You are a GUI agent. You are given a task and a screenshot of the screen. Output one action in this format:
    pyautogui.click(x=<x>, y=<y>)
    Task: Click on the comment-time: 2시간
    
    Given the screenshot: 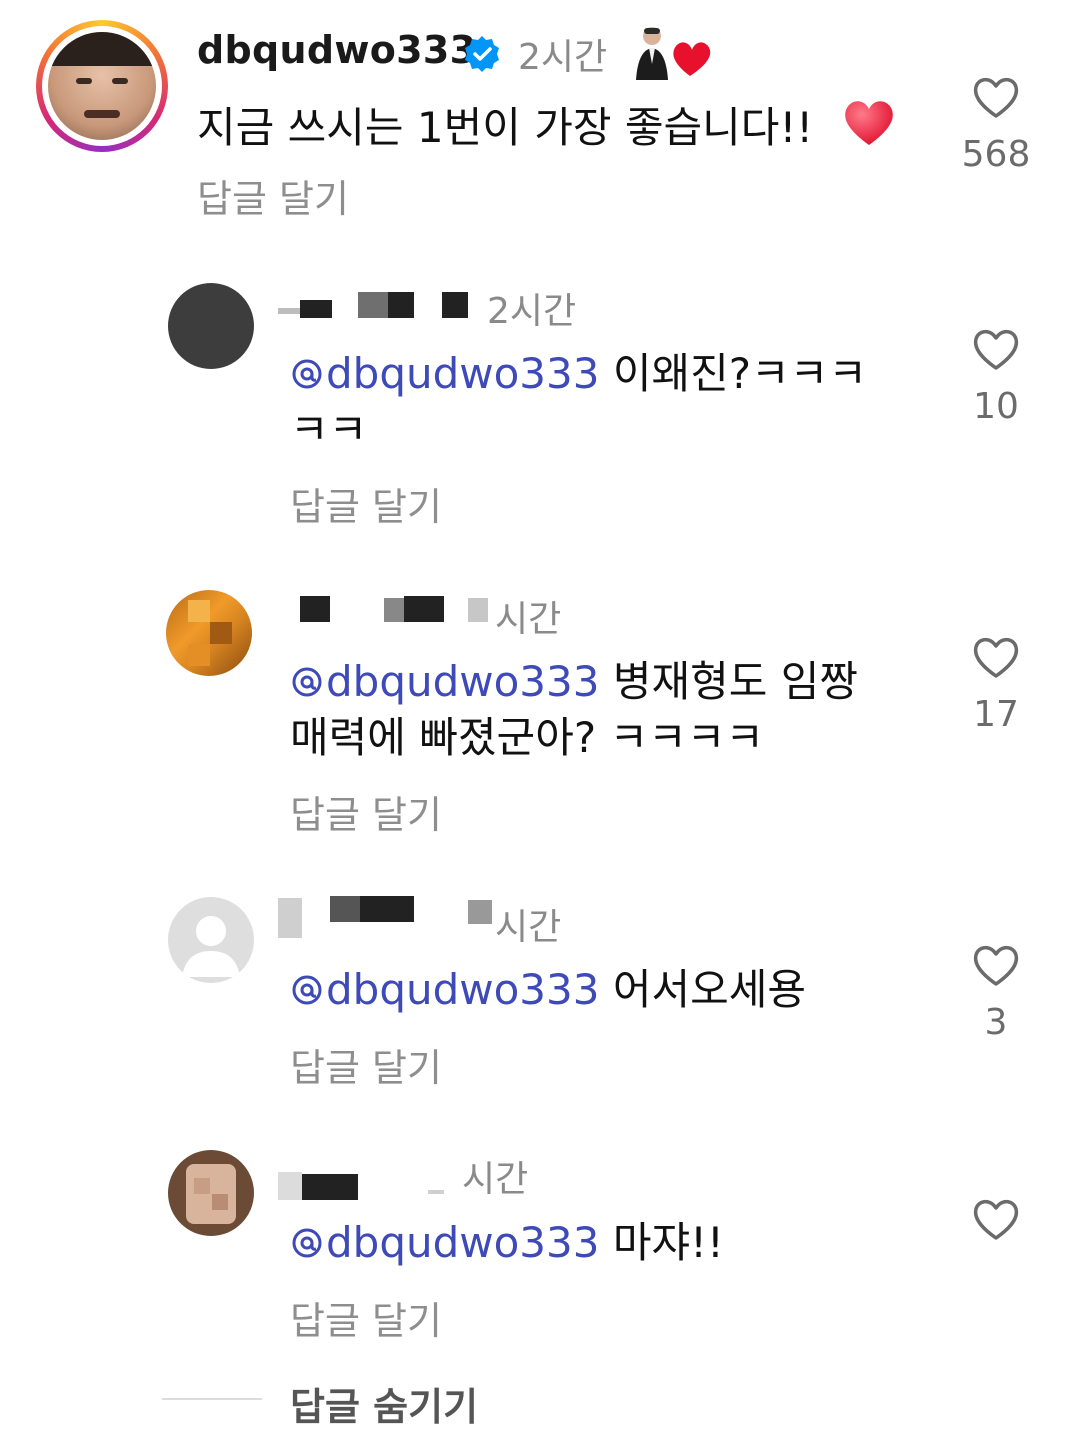 What is the action you would take?
    pyautogui.click(x=563, y=57)
    